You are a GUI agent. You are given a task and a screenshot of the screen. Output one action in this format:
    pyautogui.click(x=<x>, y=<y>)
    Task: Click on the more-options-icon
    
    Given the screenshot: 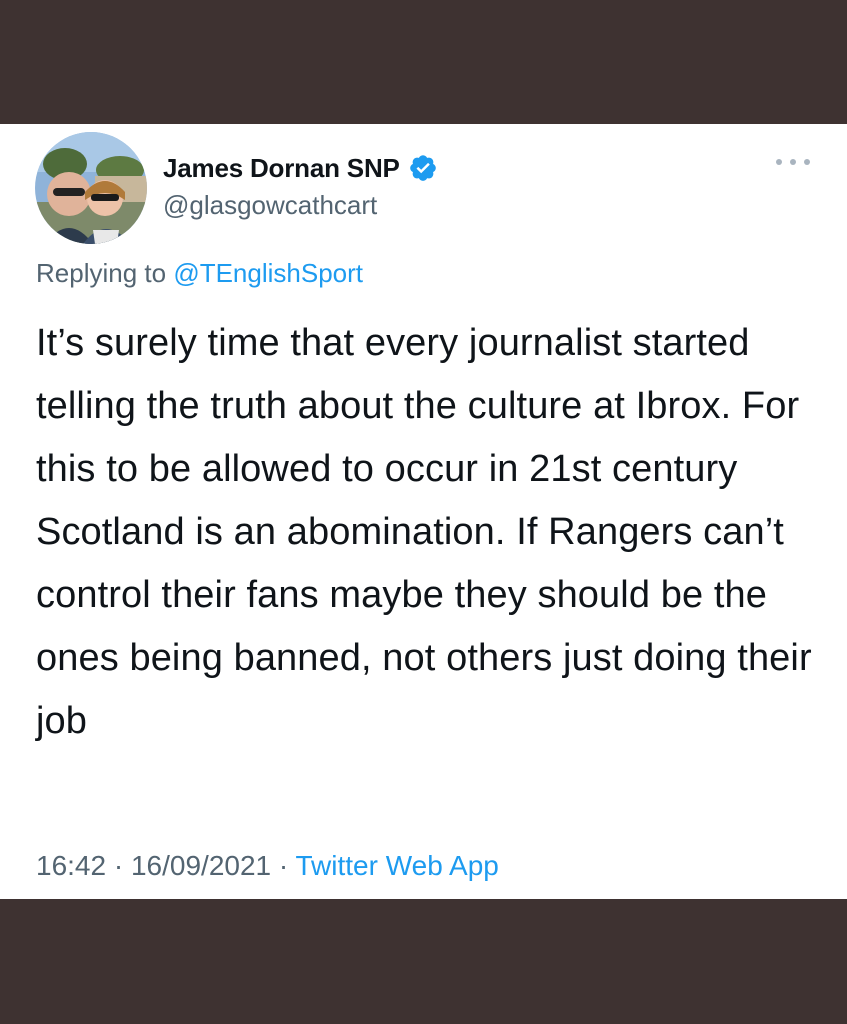 What is the action you would take?
    pyautogui.click(x=793, y=162)
    